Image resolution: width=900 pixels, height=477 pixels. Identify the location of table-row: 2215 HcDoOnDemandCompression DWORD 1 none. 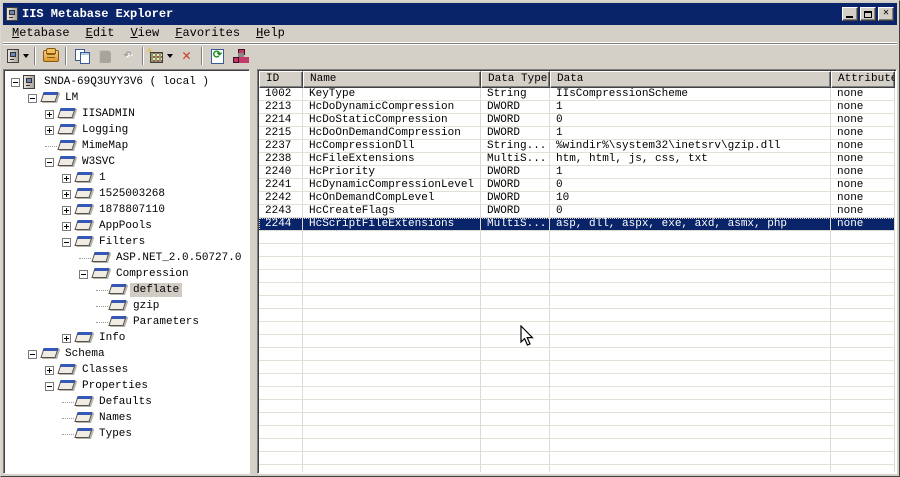
(577, 133).